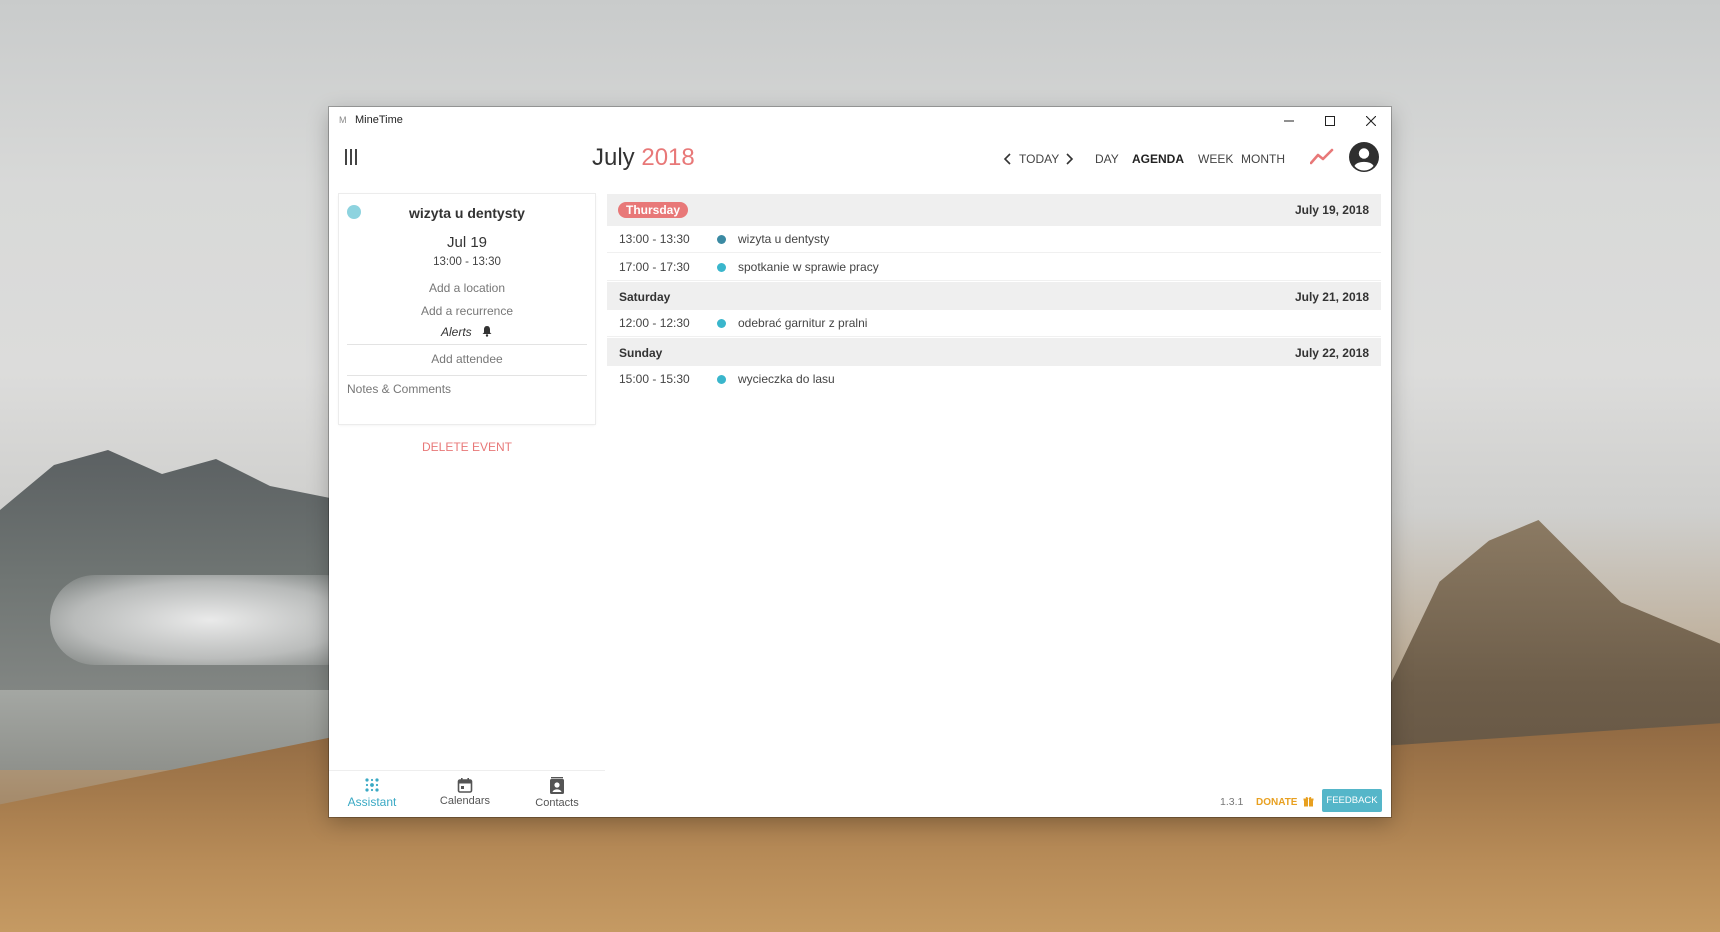  Describe the element at coordinates (1039, 159) in the screenshot. I see `today-button: TODAY` at that location.